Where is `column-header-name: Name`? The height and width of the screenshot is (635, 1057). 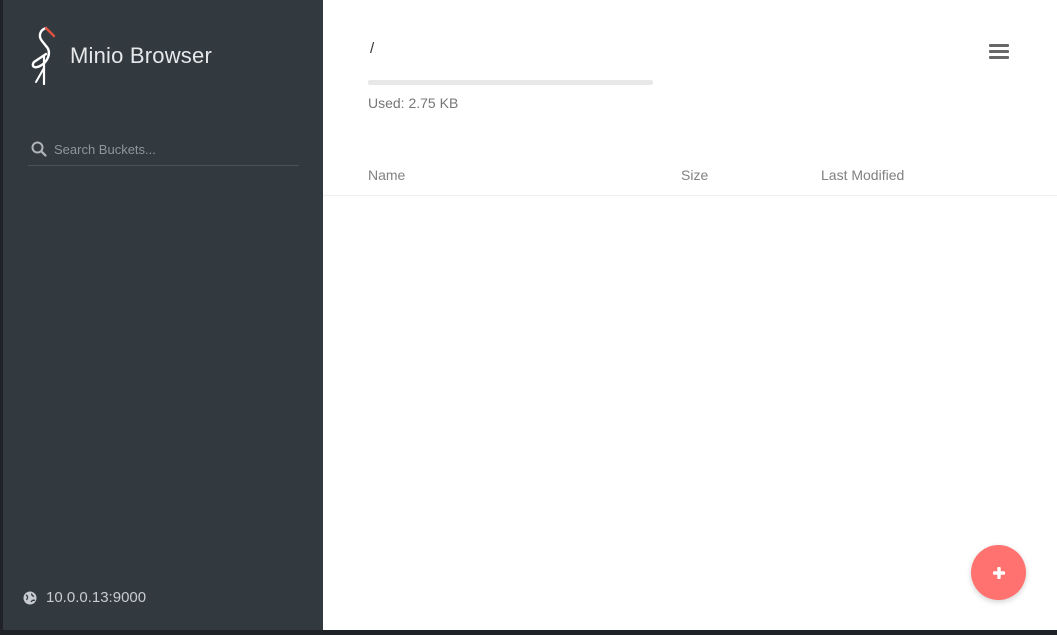 column-header-name: Name is located at coordinates (386, 175).